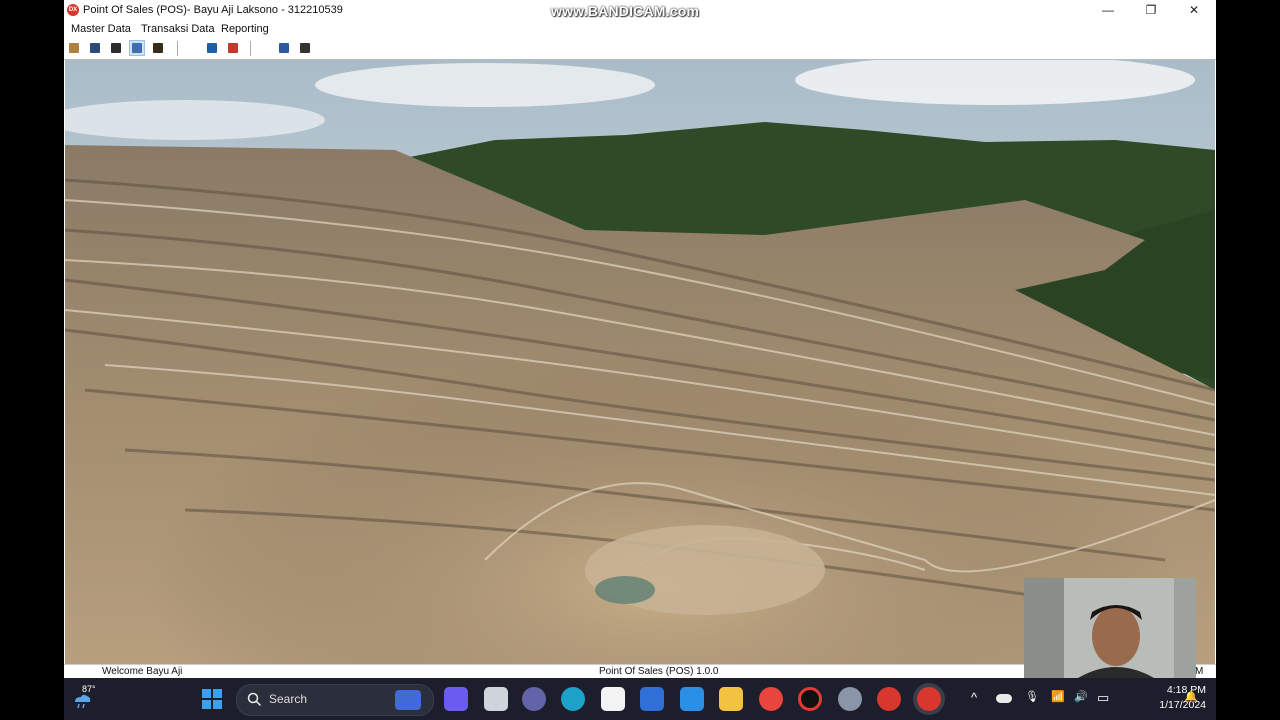 This screenshot has height=720, width=1280. I want to click on powerautomate-icon, so click(652, 699).